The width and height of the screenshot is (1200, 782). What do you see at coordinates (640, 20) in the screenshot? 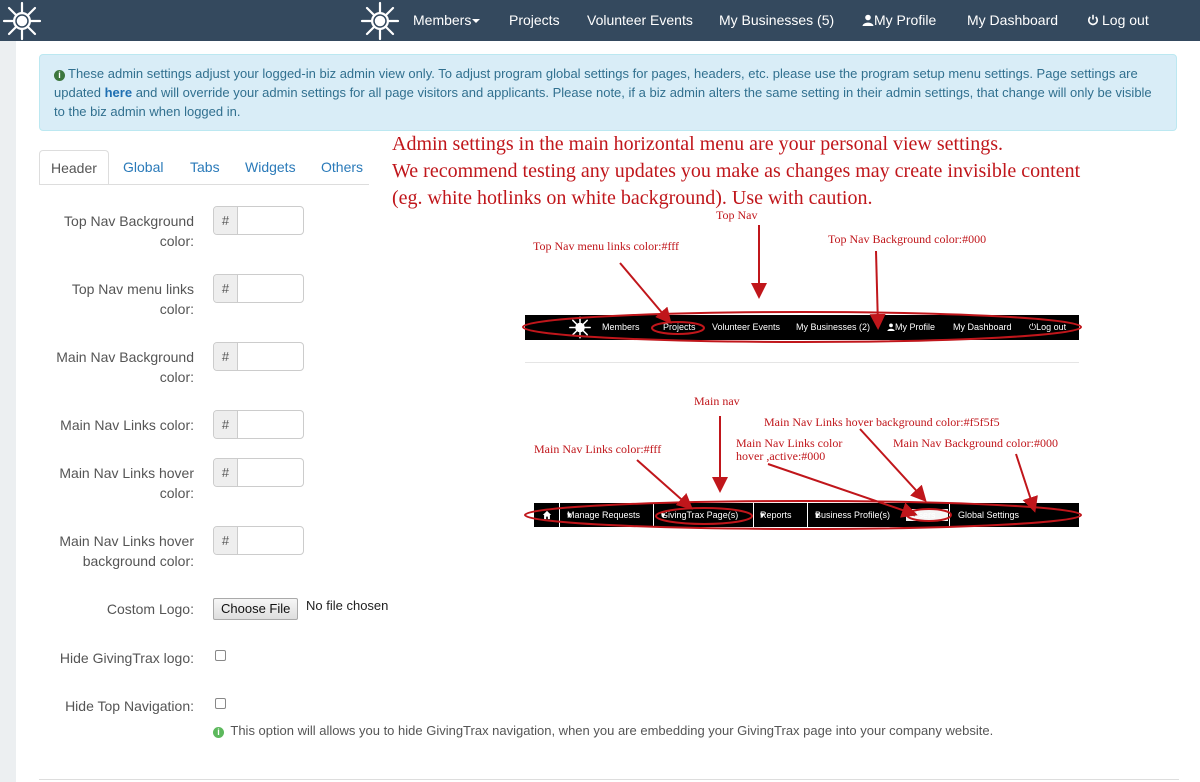
I see `nav-volunteer-events: Volunteer Events` at bounding box center [640, 20].